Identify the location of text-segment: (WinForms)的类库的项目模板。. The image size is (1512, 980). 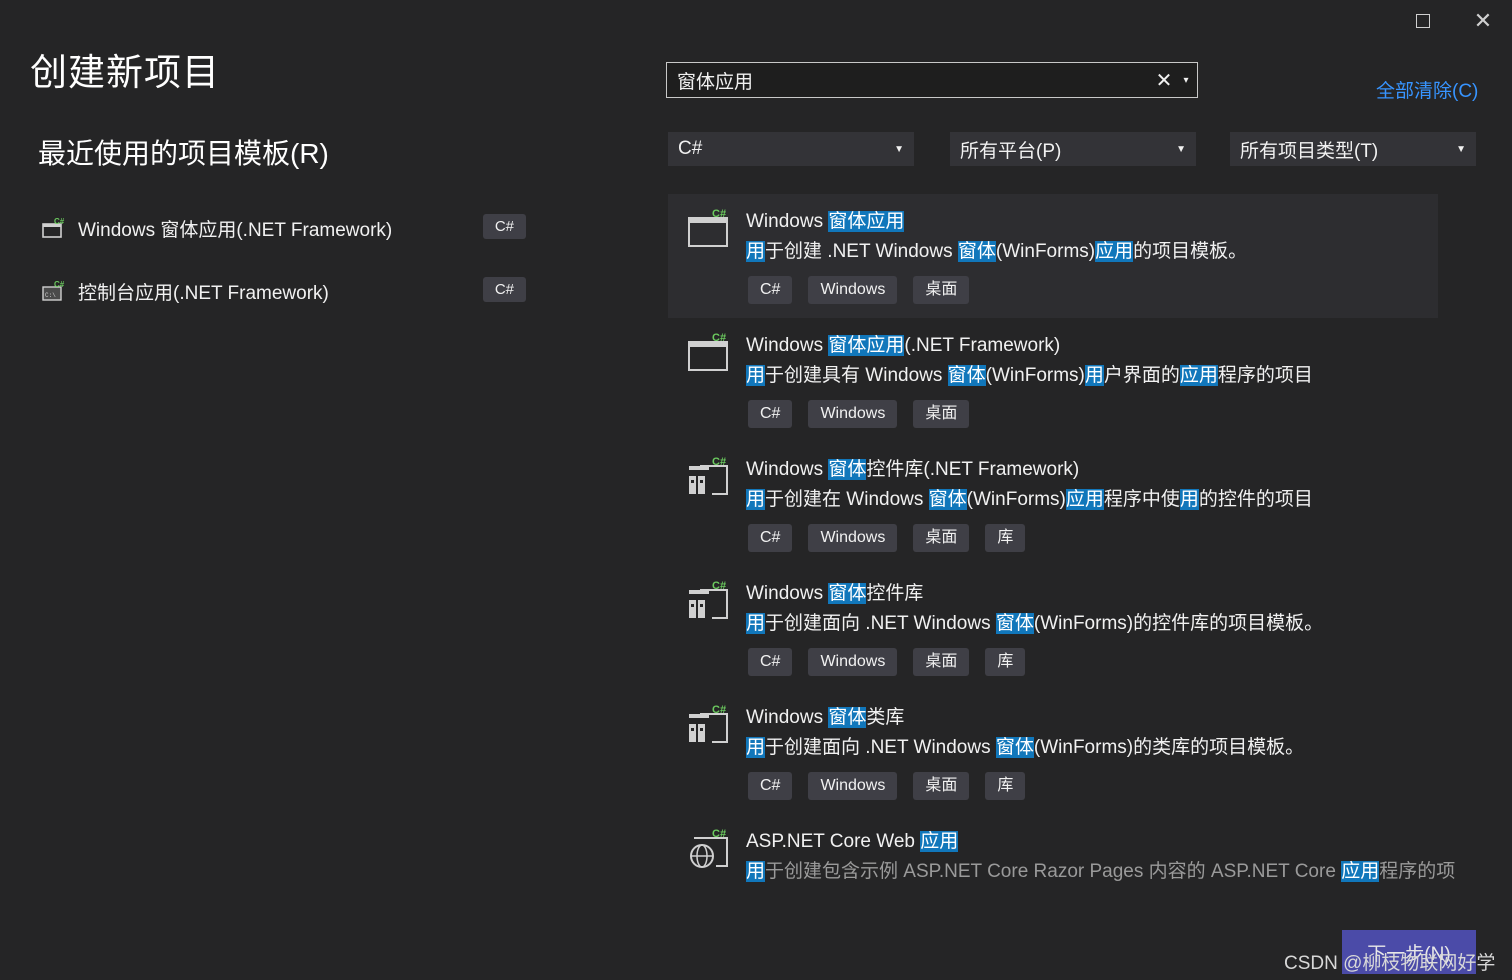
(1169, 747).